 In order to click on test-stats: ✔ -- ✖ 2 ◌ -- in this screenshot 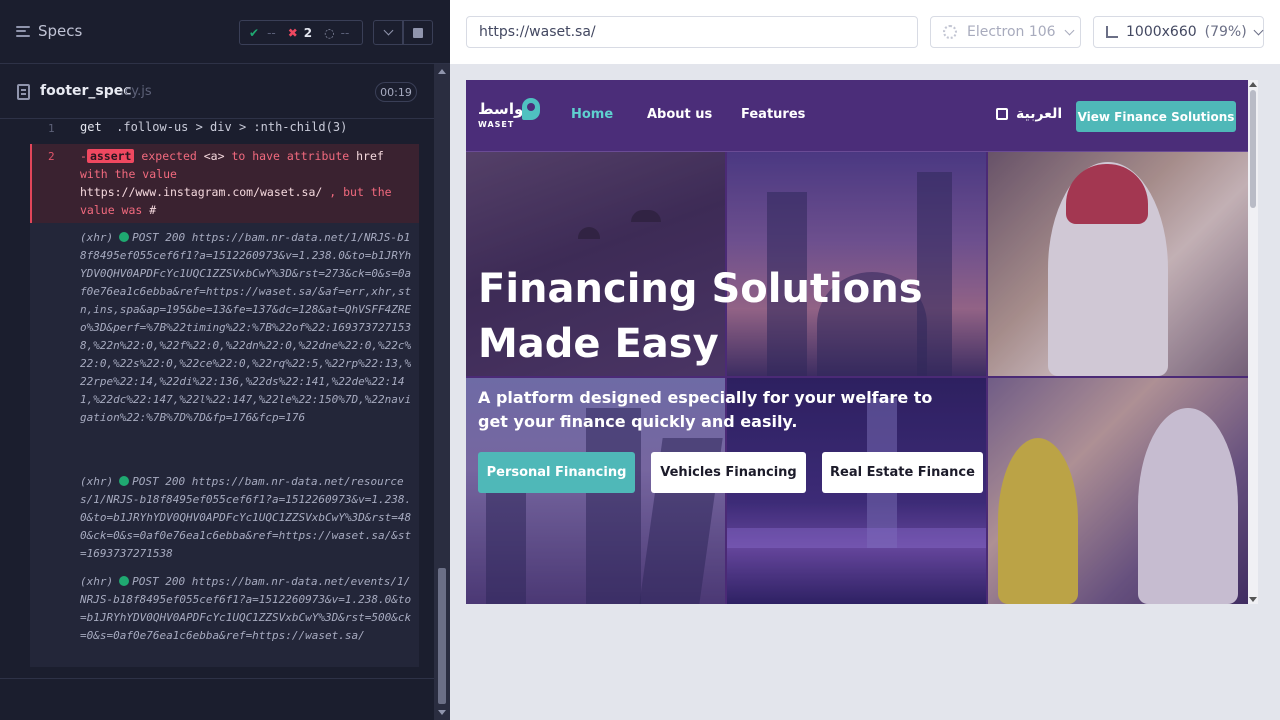, I will do `click(301, 32)`.